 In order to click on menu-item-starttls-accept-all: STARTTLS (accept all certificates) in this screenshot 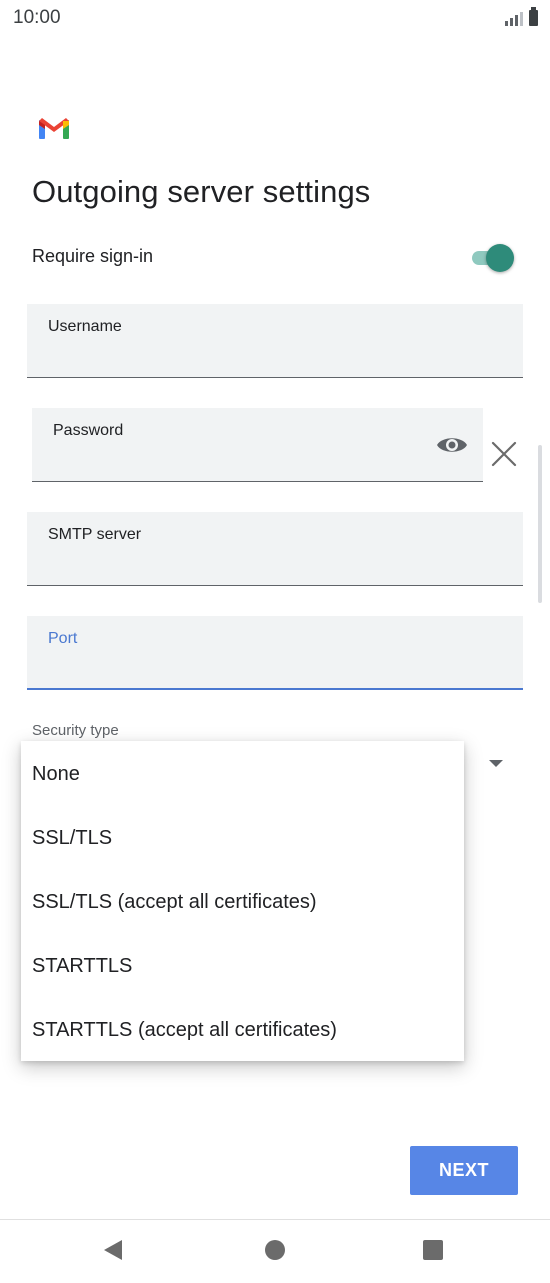, I will do `click(184, 1030)`.